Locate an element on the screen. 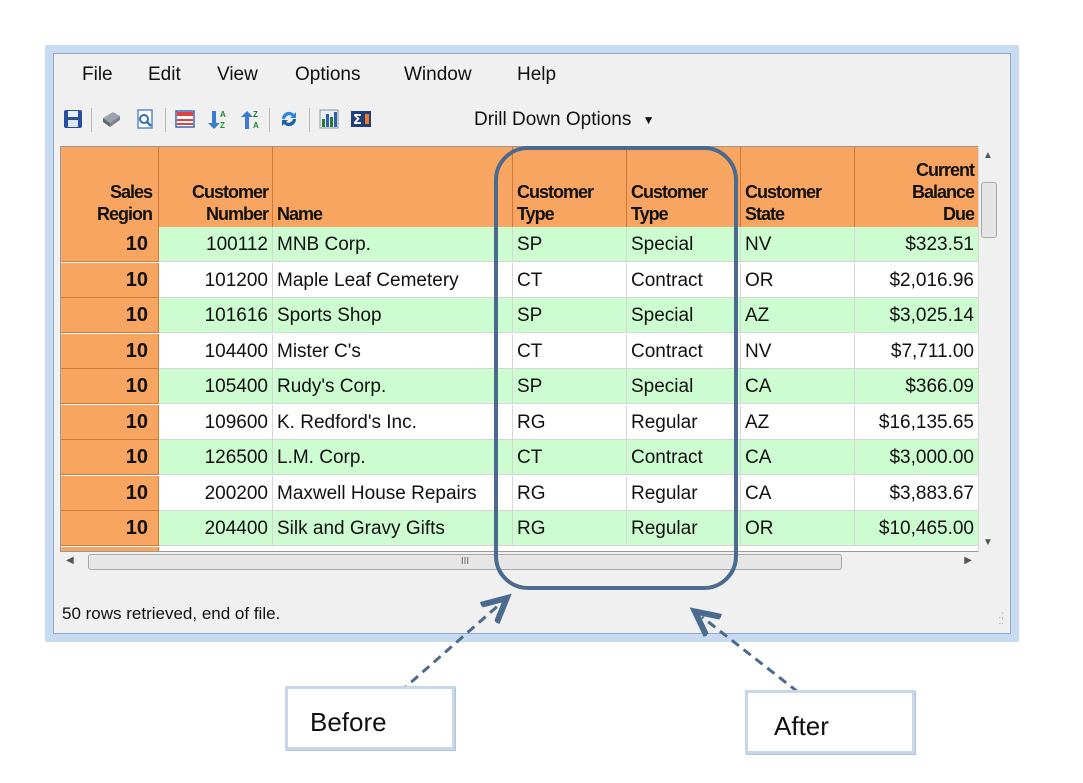 The width and height of the screenshot is (1083, 783). before-arrow is located at coordinates (449, 649).